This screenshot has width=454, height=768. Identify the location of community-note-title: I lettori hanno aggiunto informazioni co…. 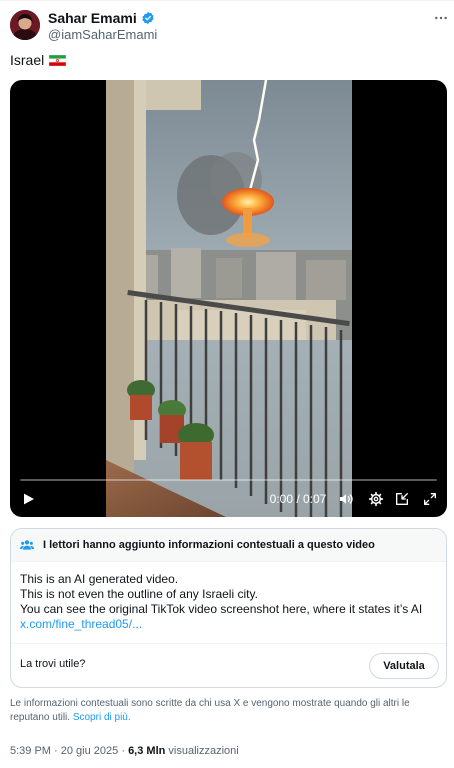
(209, 545).